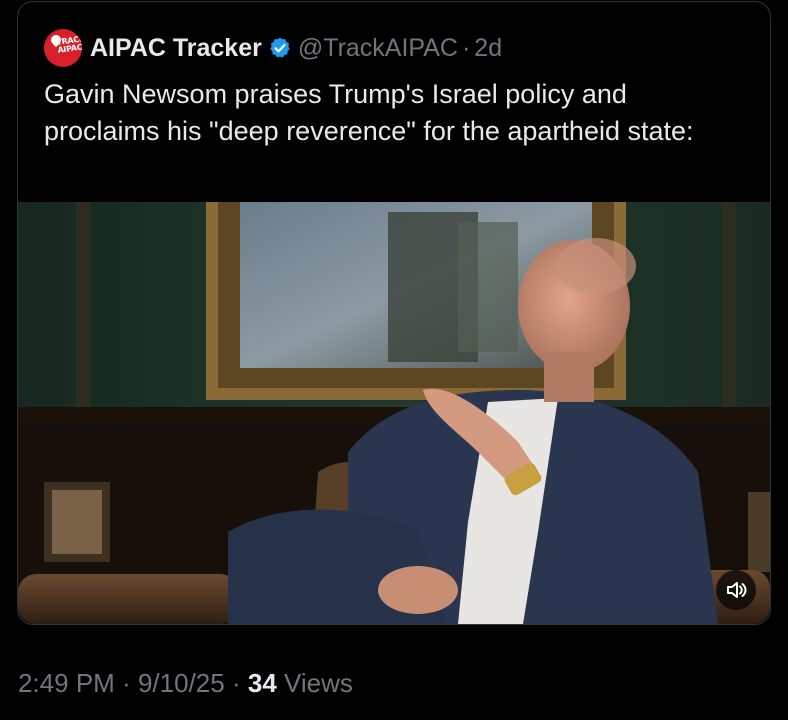 The image size is (788, 720). Describe the element at coordinates (68, 44) in the screenshot. I see `avatar-logo-text: TRACK AIPAC` at that location.